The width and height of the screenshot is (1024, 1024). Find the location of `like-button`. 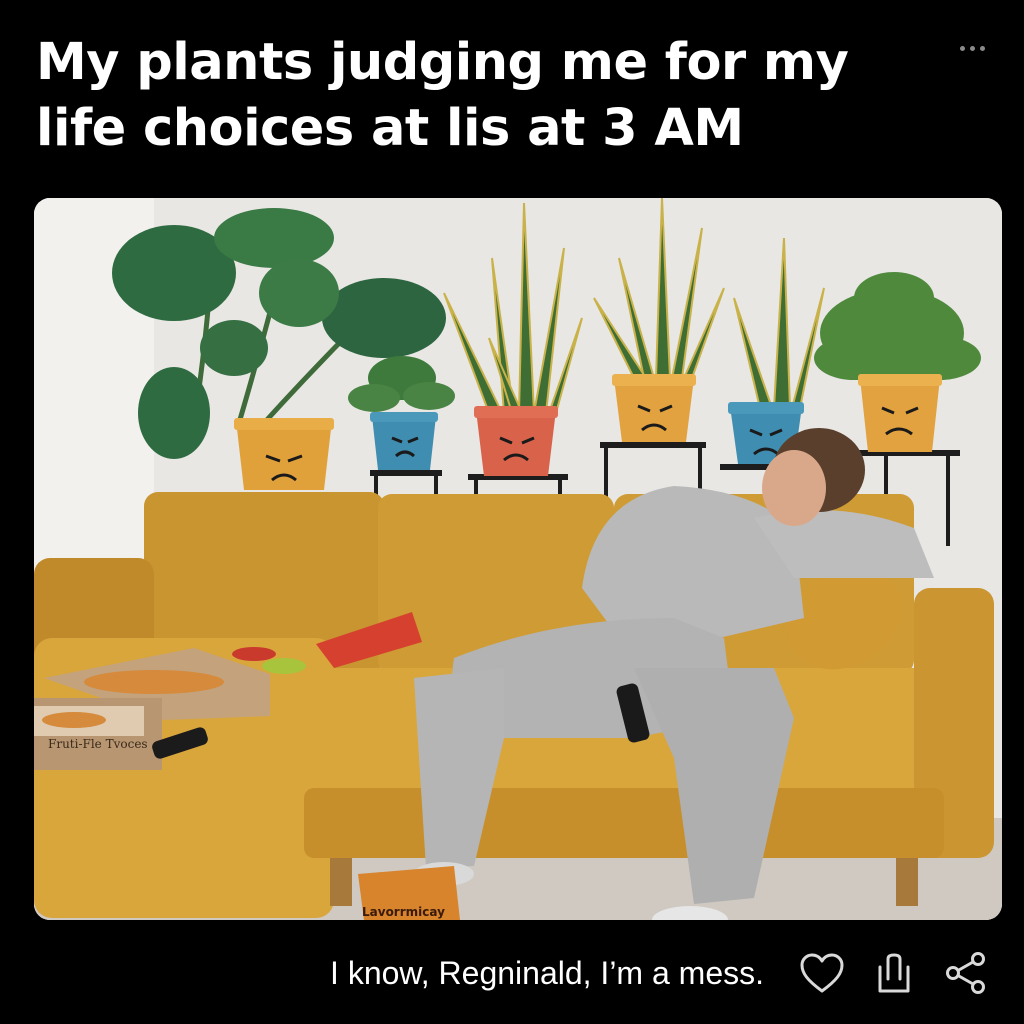

like-button is located at coordinates (822, 973).